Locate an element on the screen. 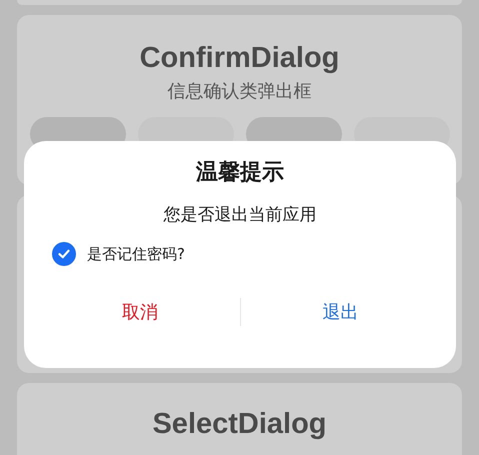 The image size is (479, 455). dialog-message: 您是否退出当前应用 is located at coordinates (240, 215).